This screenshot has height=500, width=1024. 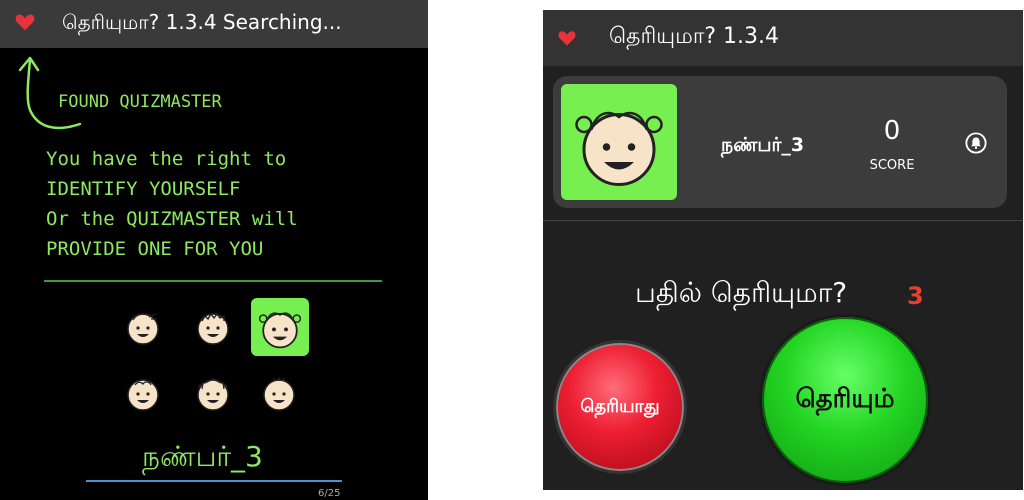 I want to click on app-bar: தெரியுமா? 1.3.4, so click(x=783, y=38).